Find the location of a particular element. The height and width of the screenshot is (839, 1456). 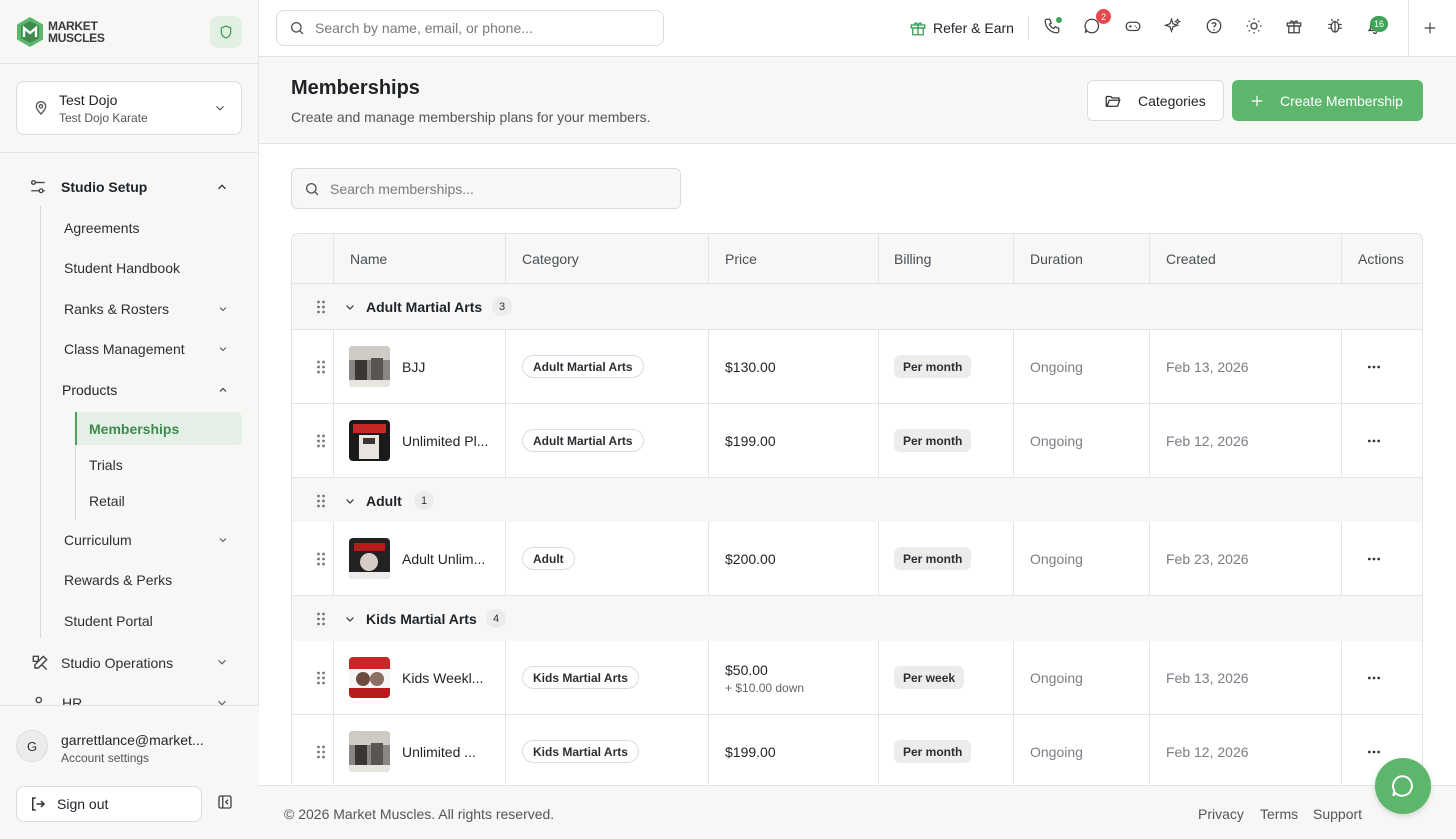

gift-icon is located at coordinates (1294, 26).